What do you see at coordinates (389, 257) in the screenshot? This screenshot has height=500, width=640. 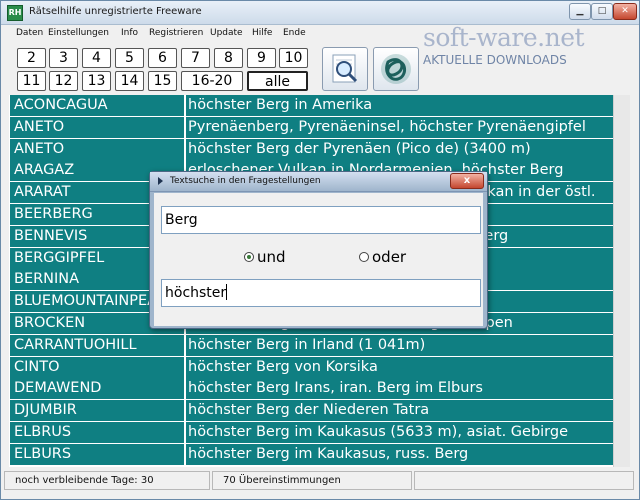 I see `radio-oder-label: oder` at bounding box center [389, 257].